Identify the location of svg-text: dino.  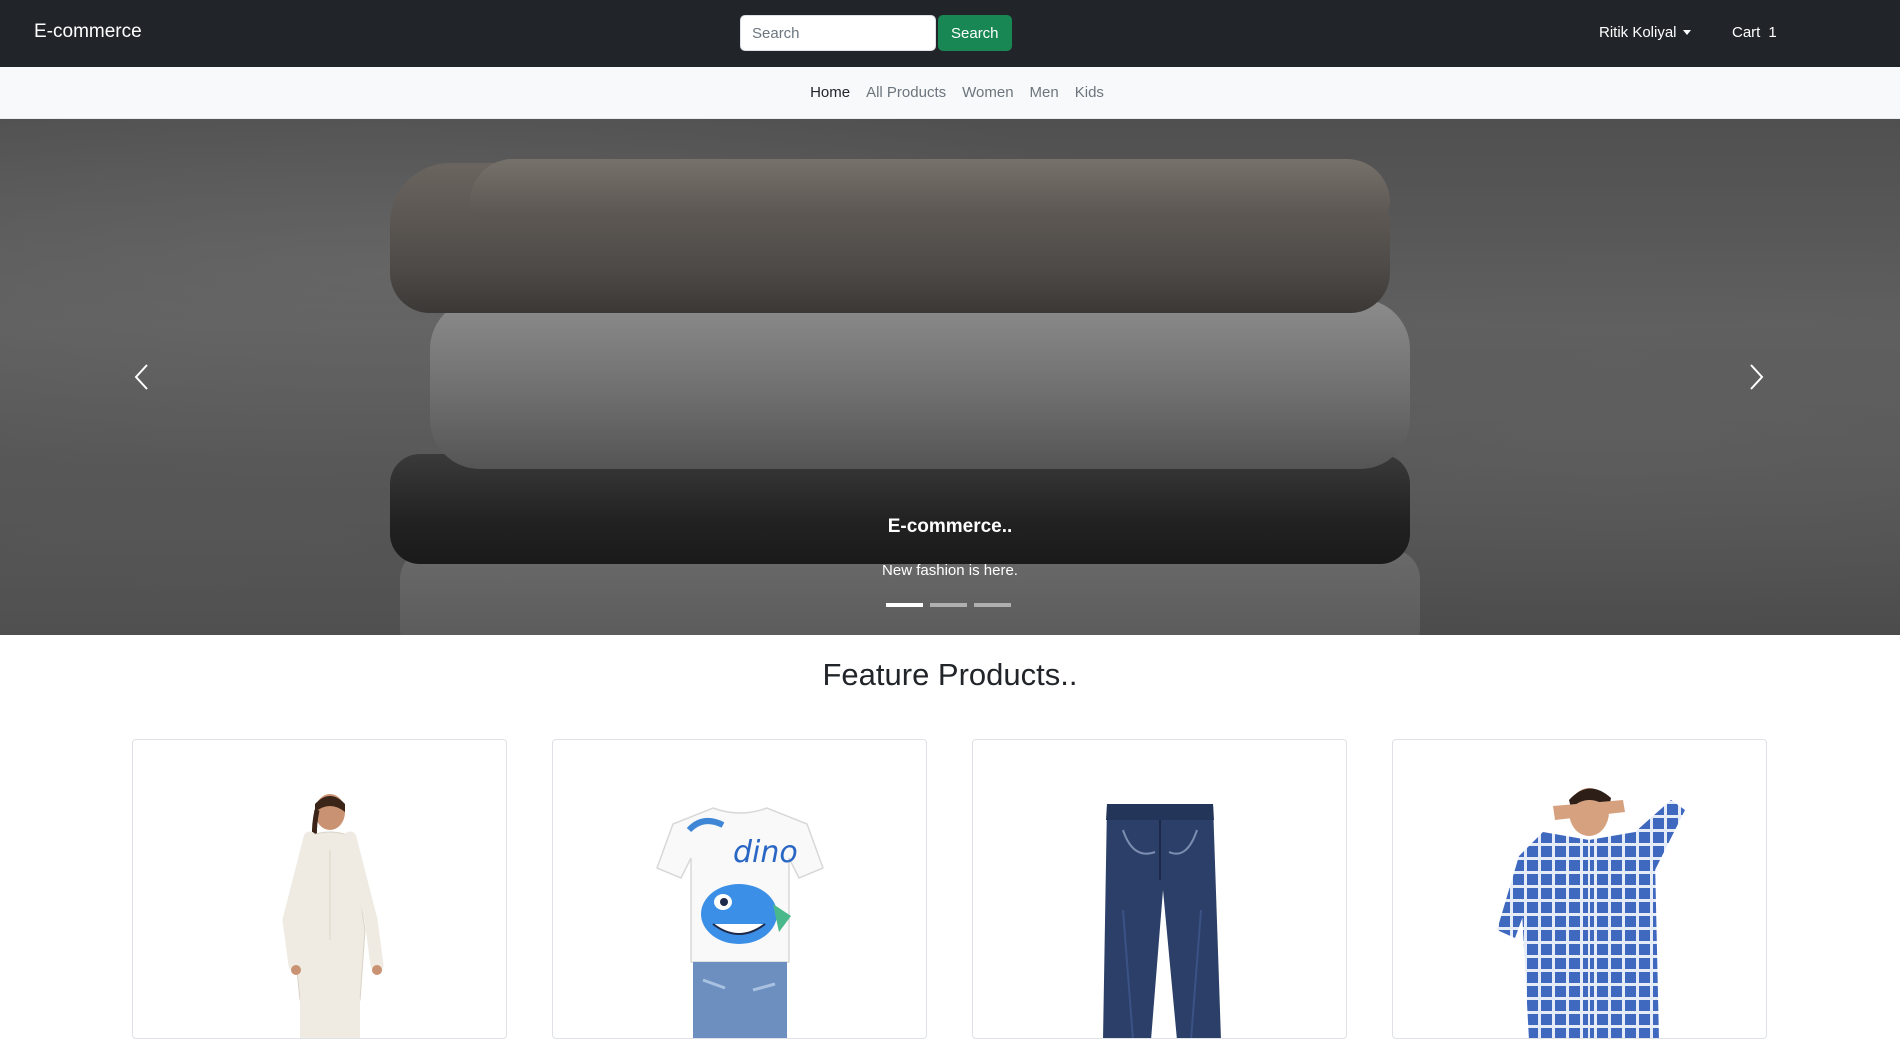
(765, 852).